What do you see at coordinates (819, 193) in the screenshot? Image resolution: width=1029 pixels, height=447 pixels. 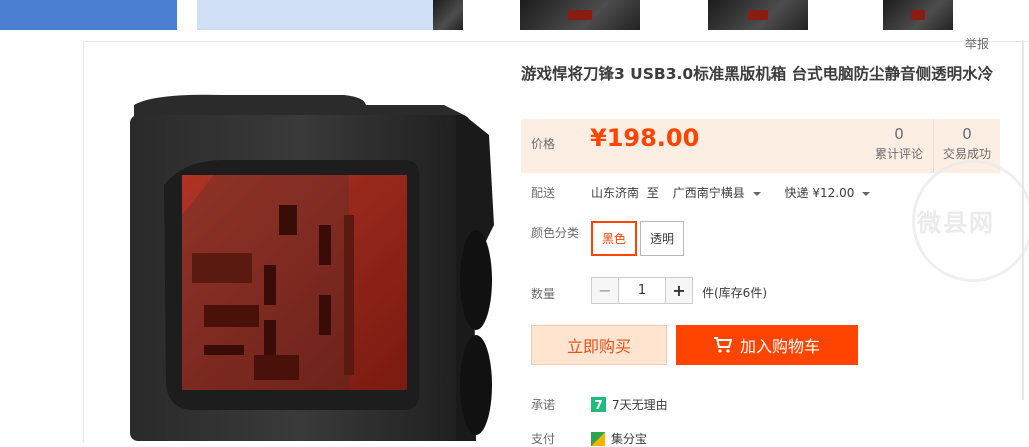 I see `ship-method: 快递 ¥12.00` at bounding box center [819, 193].